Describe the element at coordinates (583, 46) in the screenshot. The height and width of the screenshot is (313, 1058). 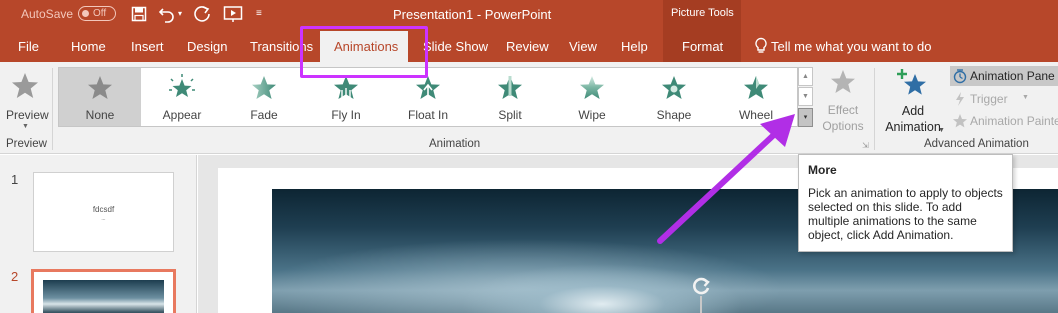
I see `tab-view: View` at that location.